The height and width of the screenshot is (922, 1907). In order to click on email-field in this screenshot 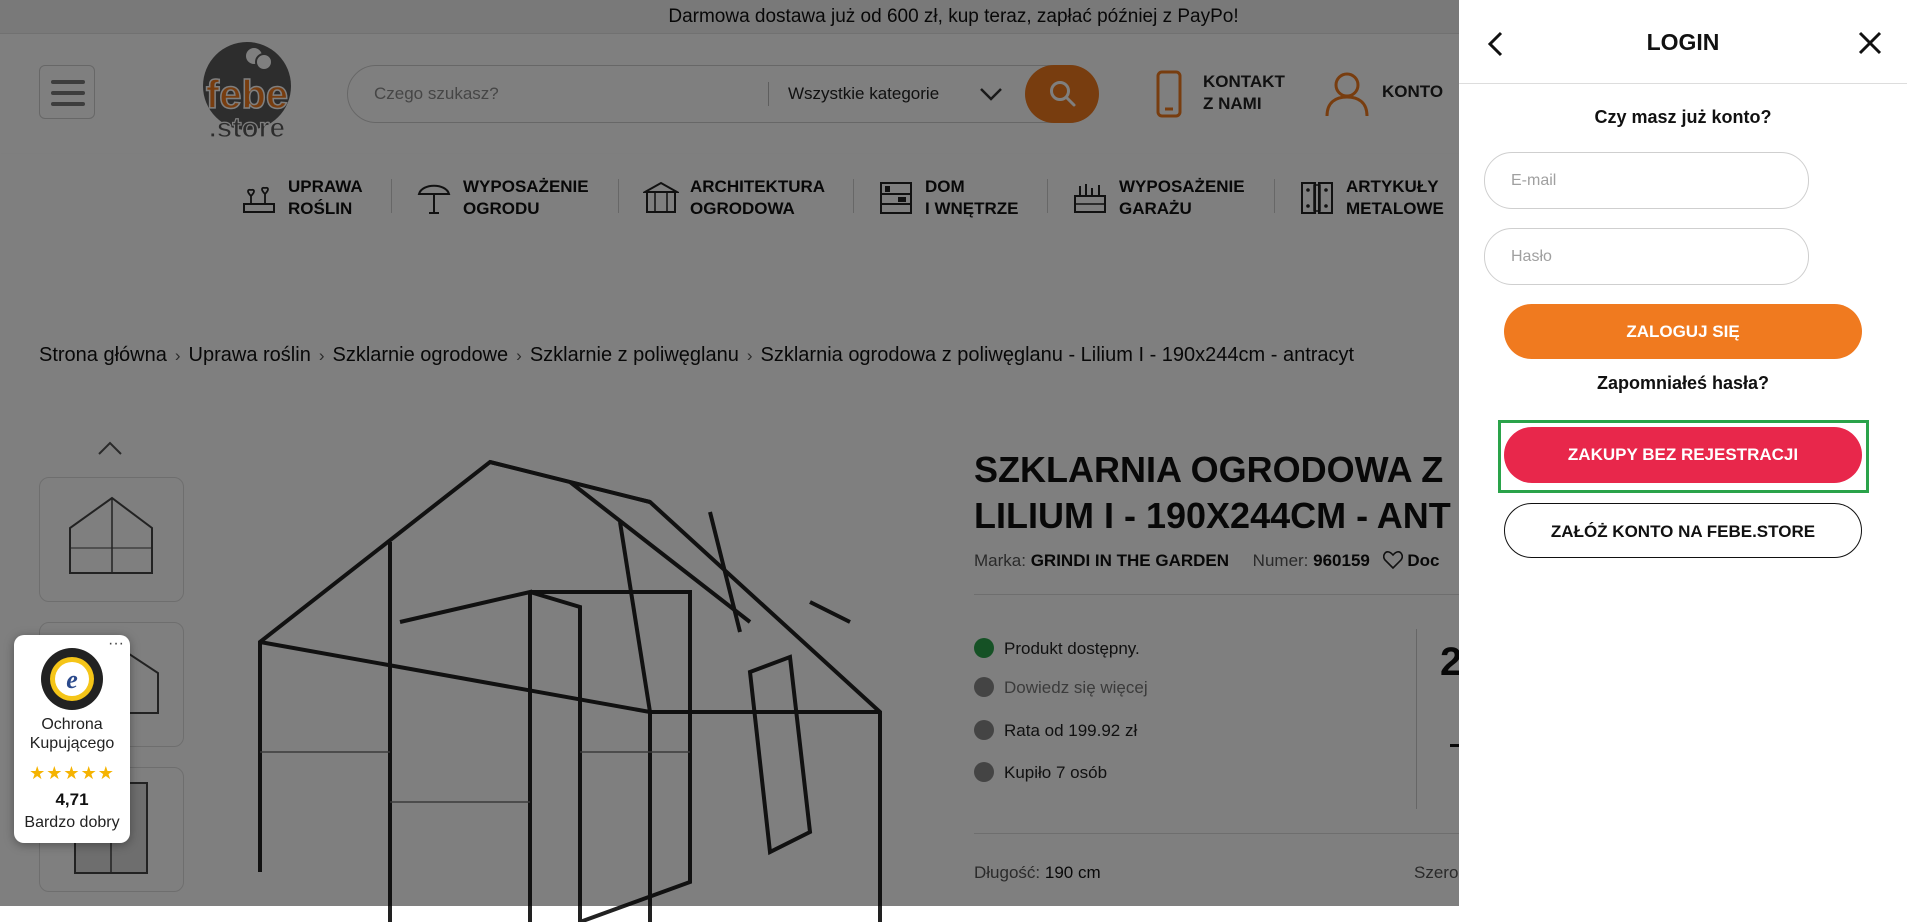, I will do `click(1646, 180)`.